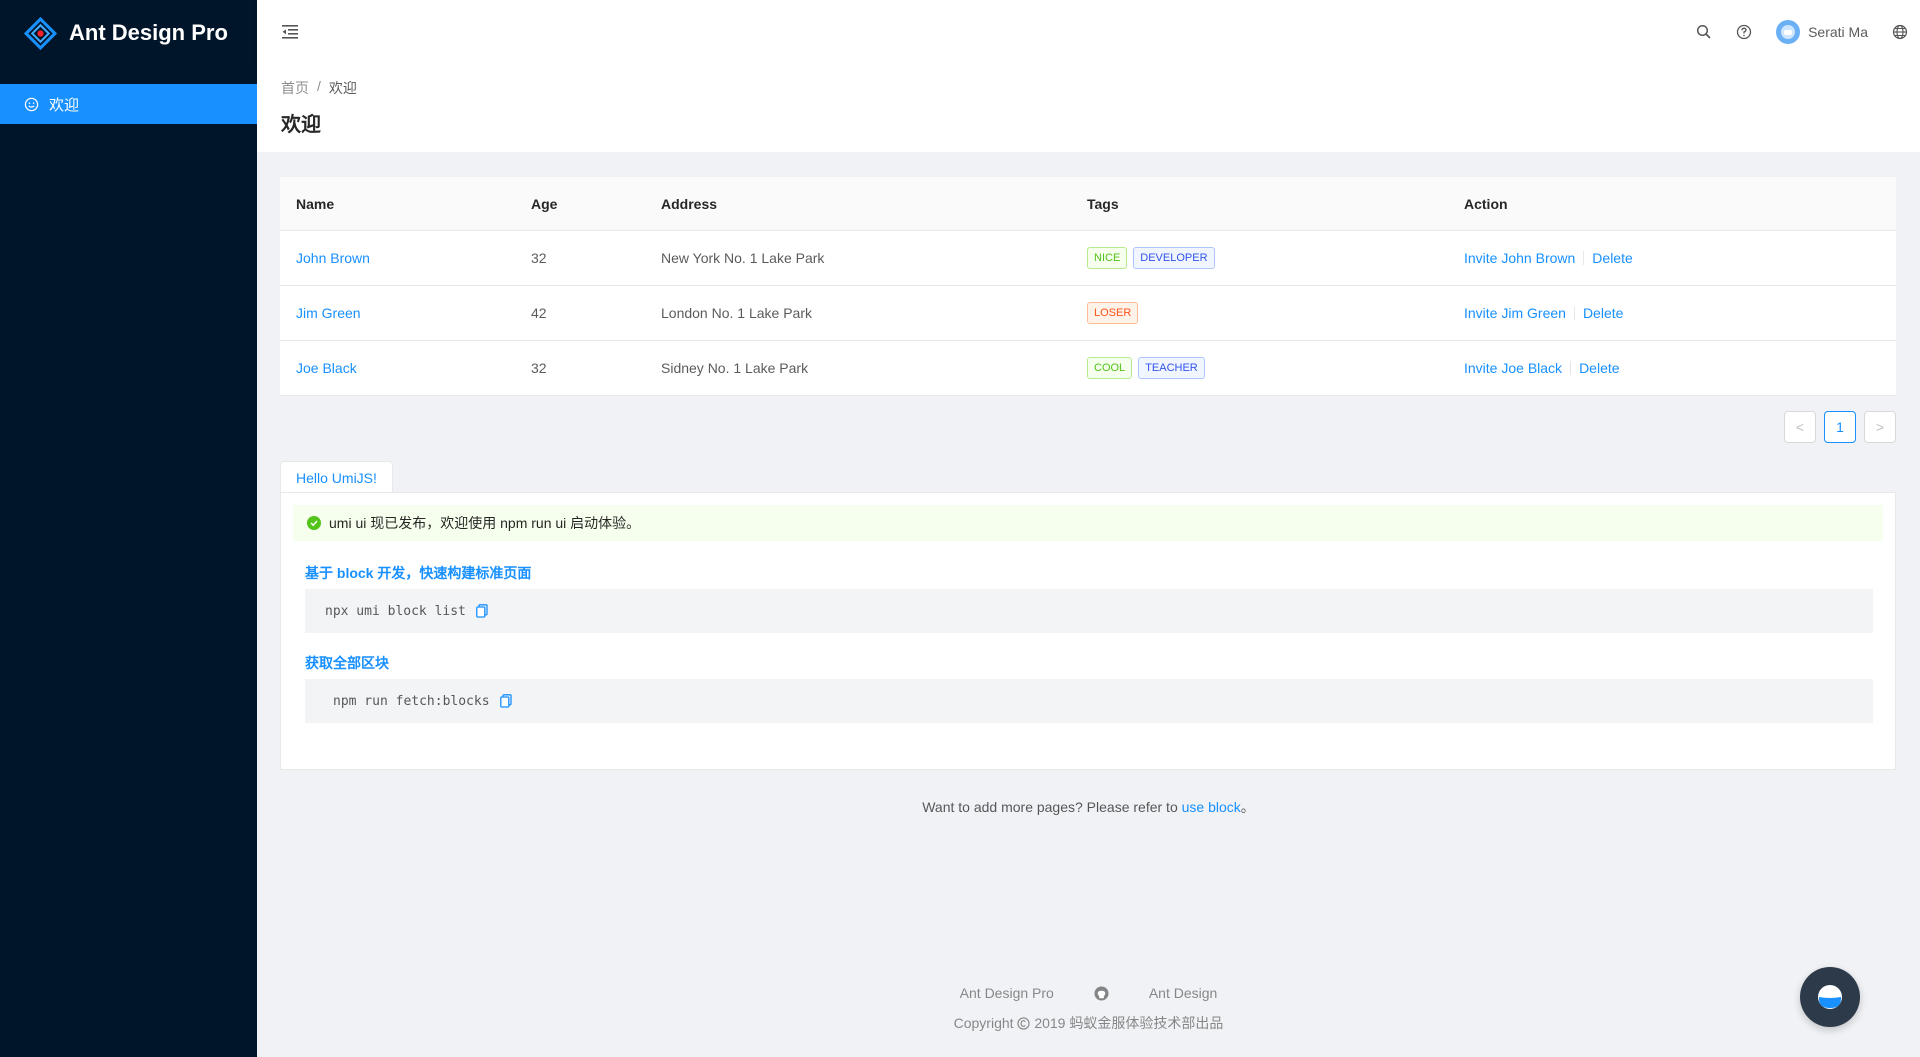  What do you see at coordinates (1171, 368) in the screenshot?
I see `tag: TEACHER` at bounding box center [1171, 368].